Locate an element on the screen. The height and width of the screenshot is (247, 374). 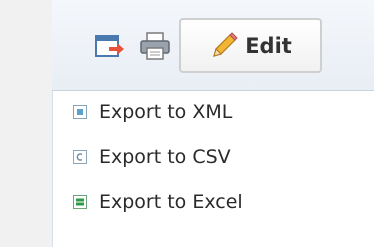
xml-file-icon is located at coordinates (80, 112).